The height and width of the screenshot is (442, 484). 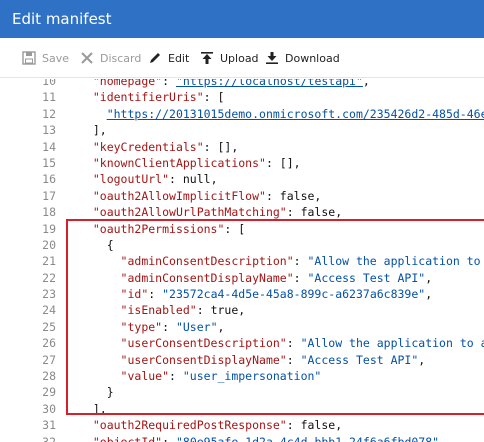 I want to click on code-line: 11 "identifierUris": [, so click(x=242, y=97).